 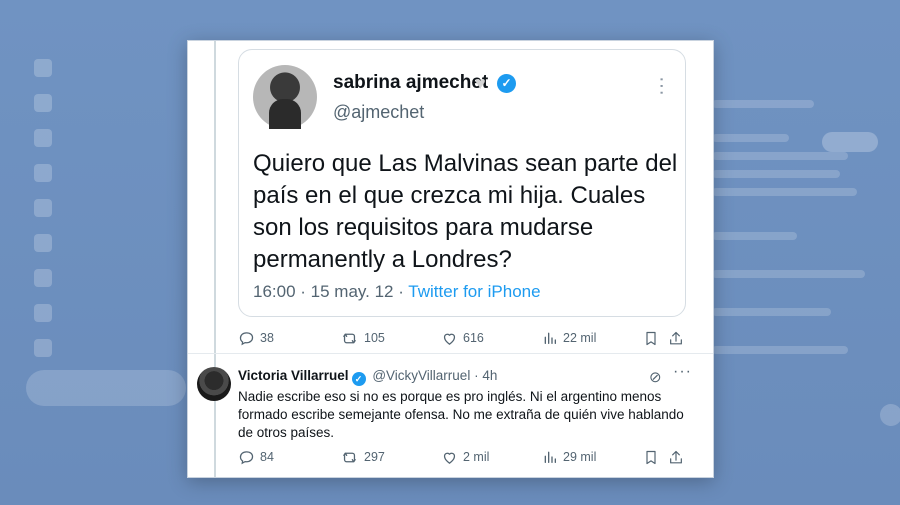 I want to click on background-logo-icon, so click(x=43, y=67).